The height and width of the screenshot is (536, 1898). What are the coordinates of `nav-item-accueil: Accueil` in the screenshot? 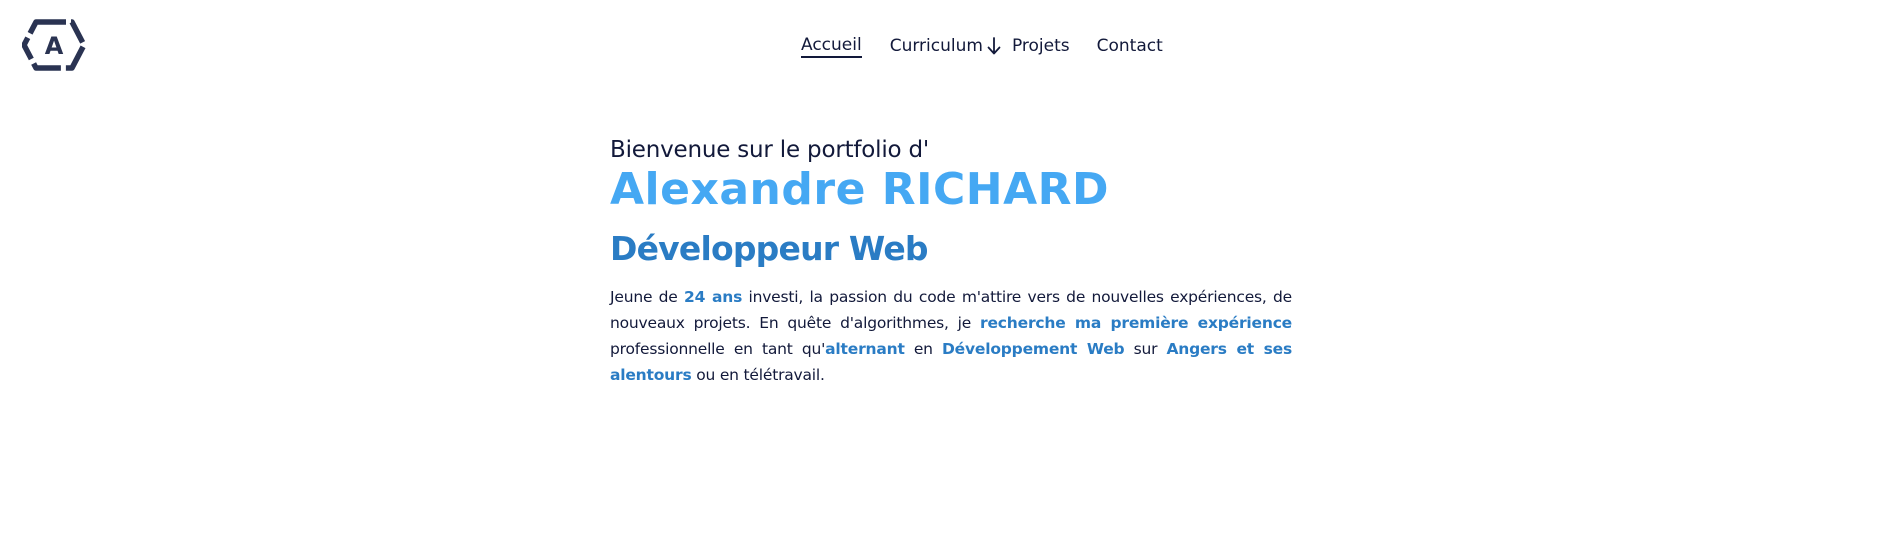 It's located at (831, 46).